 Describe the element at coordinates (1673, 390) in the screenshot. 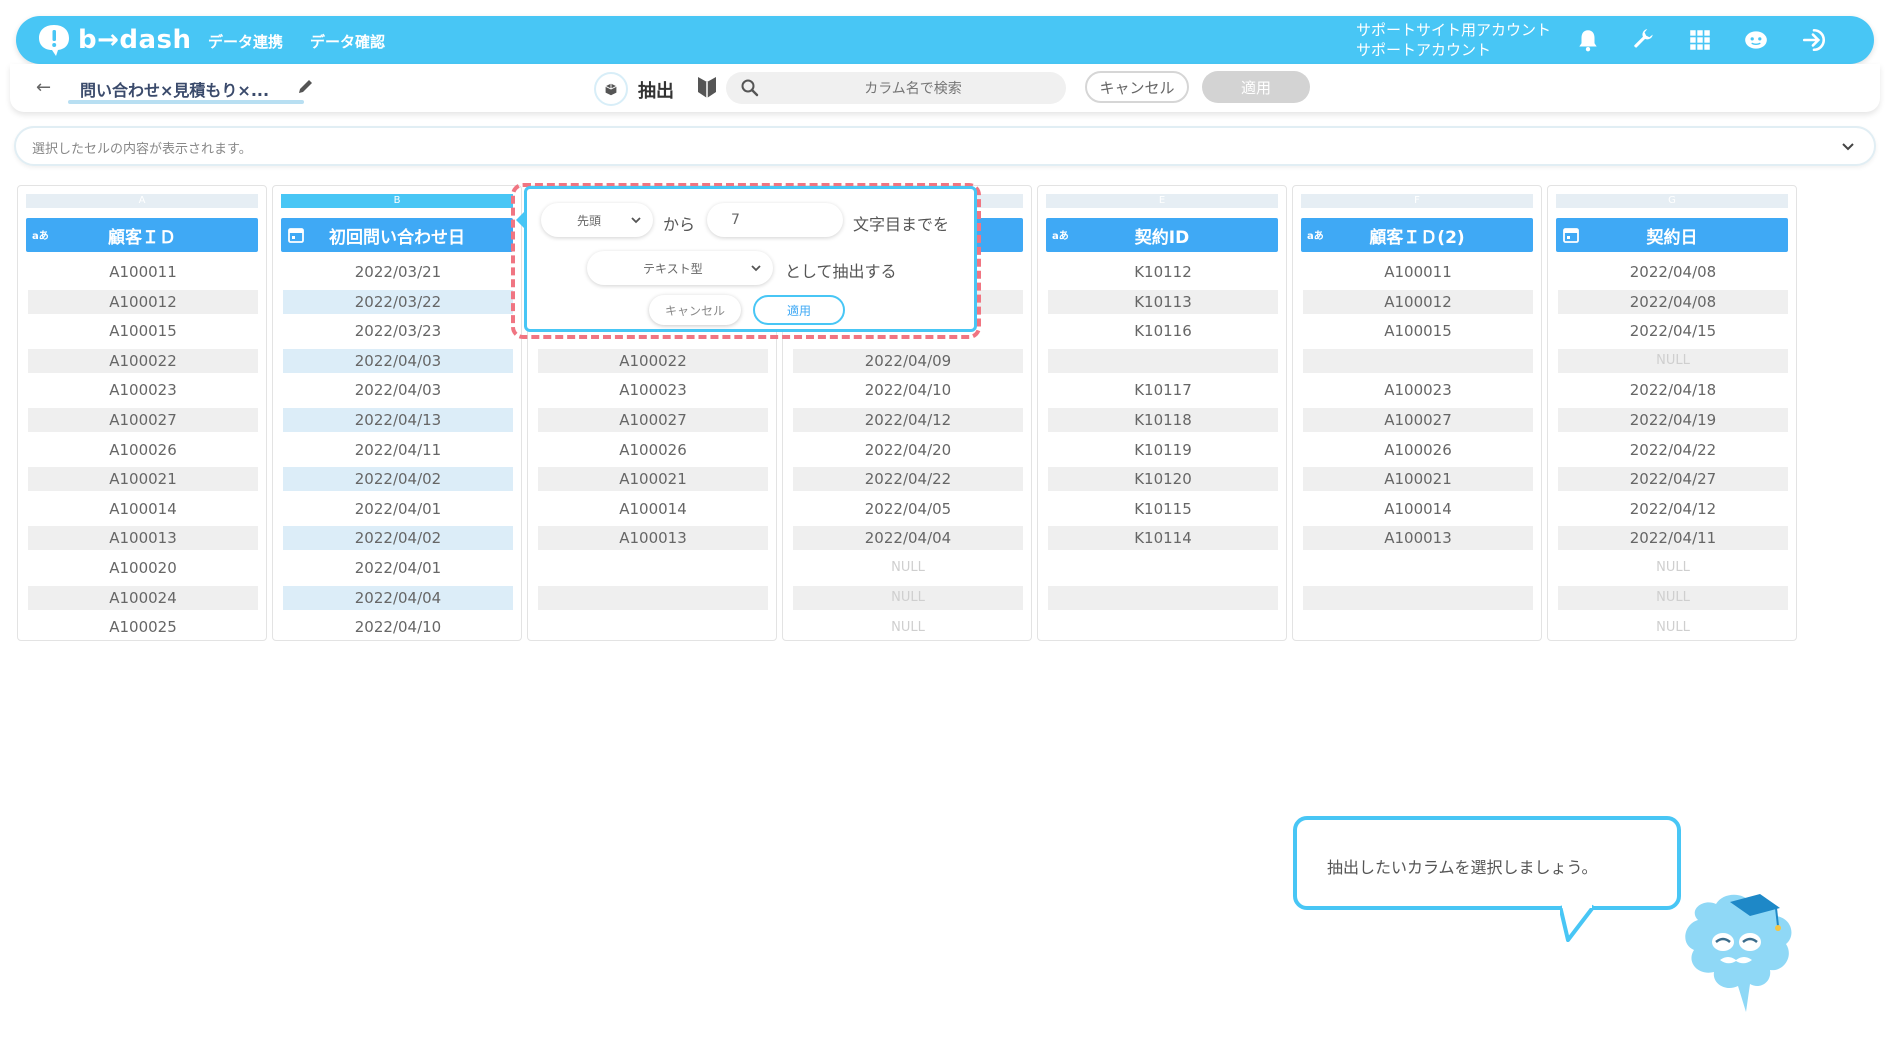

I see `table-cell: 2022/04/18` at that location.